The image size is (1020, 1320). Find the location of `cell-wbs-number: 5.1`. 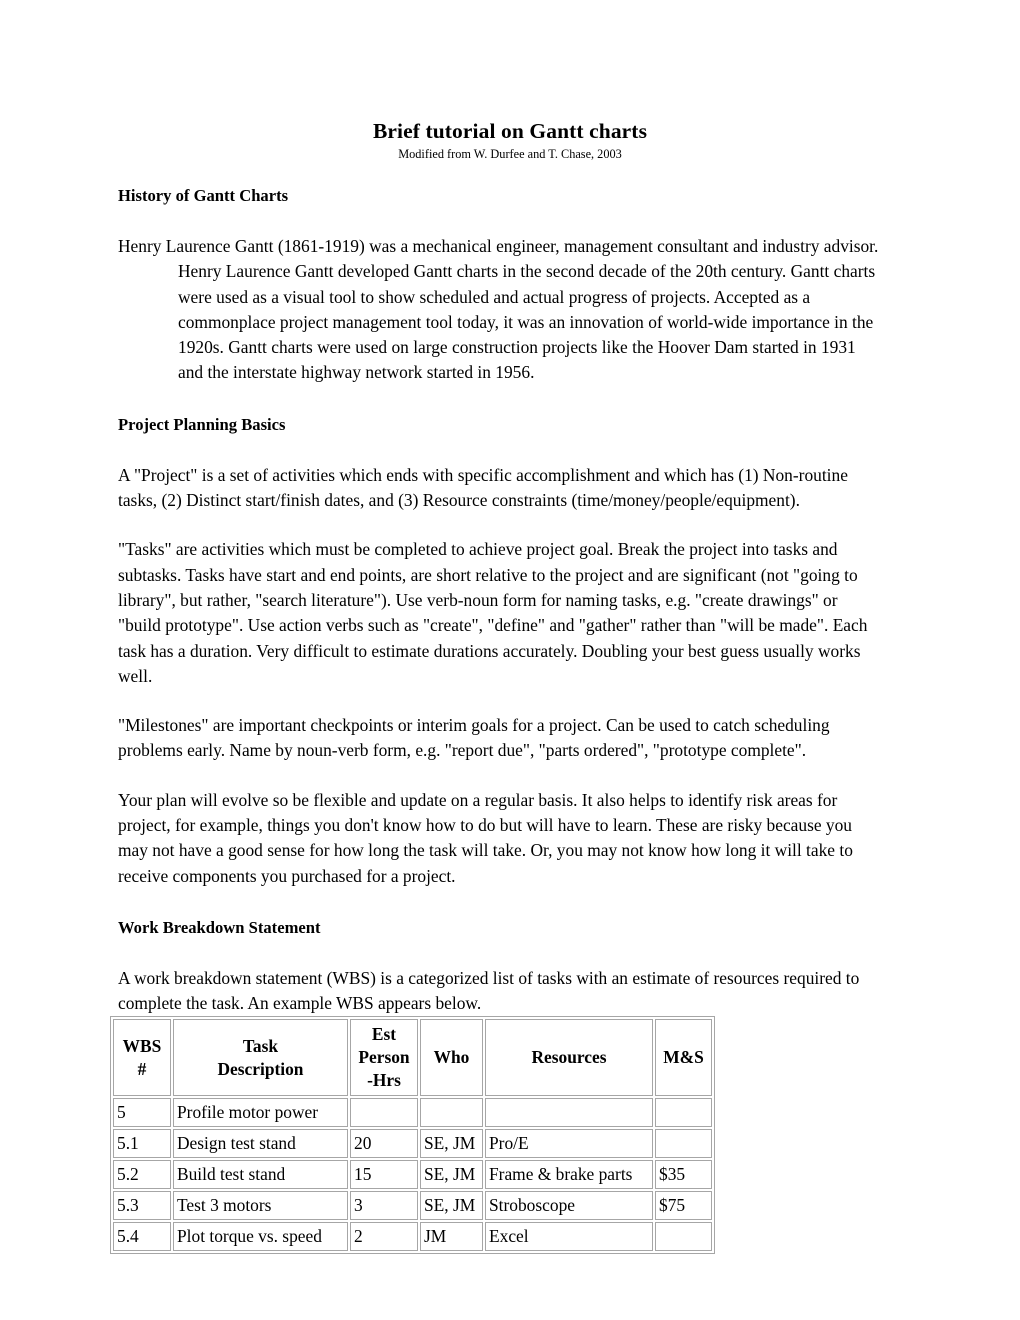

cell-wbs-number: 5.1 is located at coordinates (142, 1143).